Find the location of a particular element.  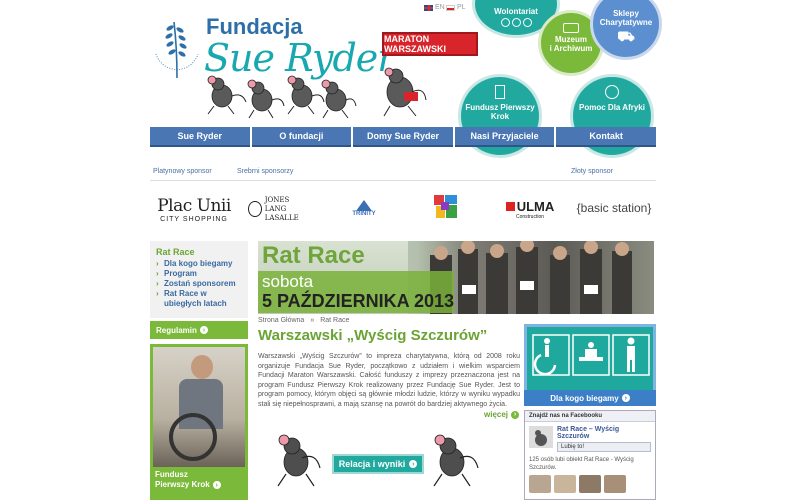

ulma-text: ULMA is located at coordinates (535, 206).